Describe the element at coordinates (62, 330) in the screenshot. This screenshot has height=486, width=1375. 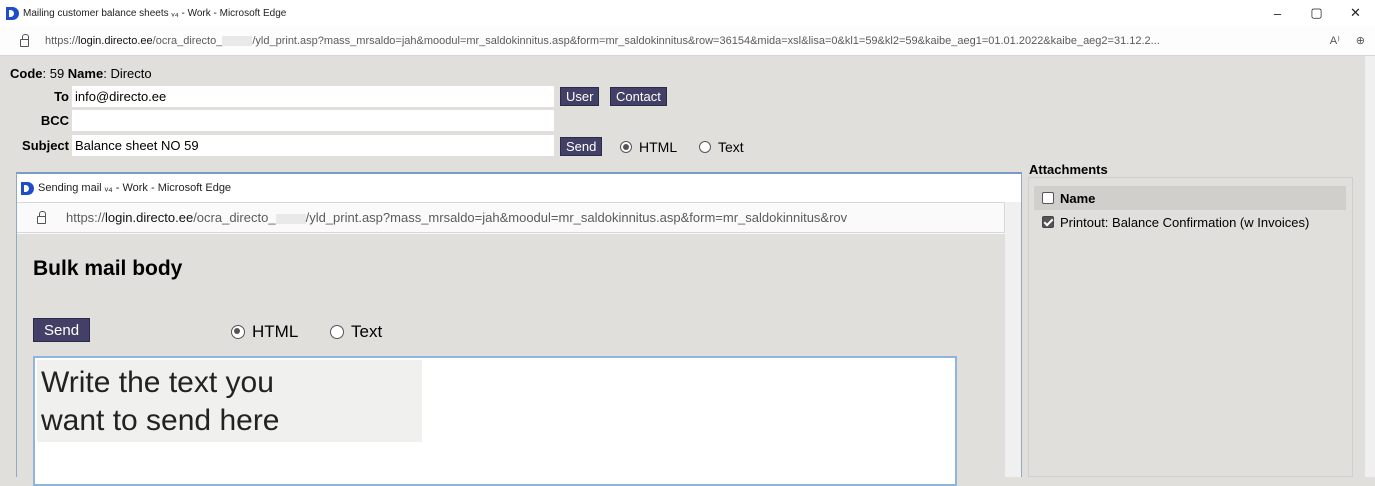
I see `popup-send-button: Send` at that location.